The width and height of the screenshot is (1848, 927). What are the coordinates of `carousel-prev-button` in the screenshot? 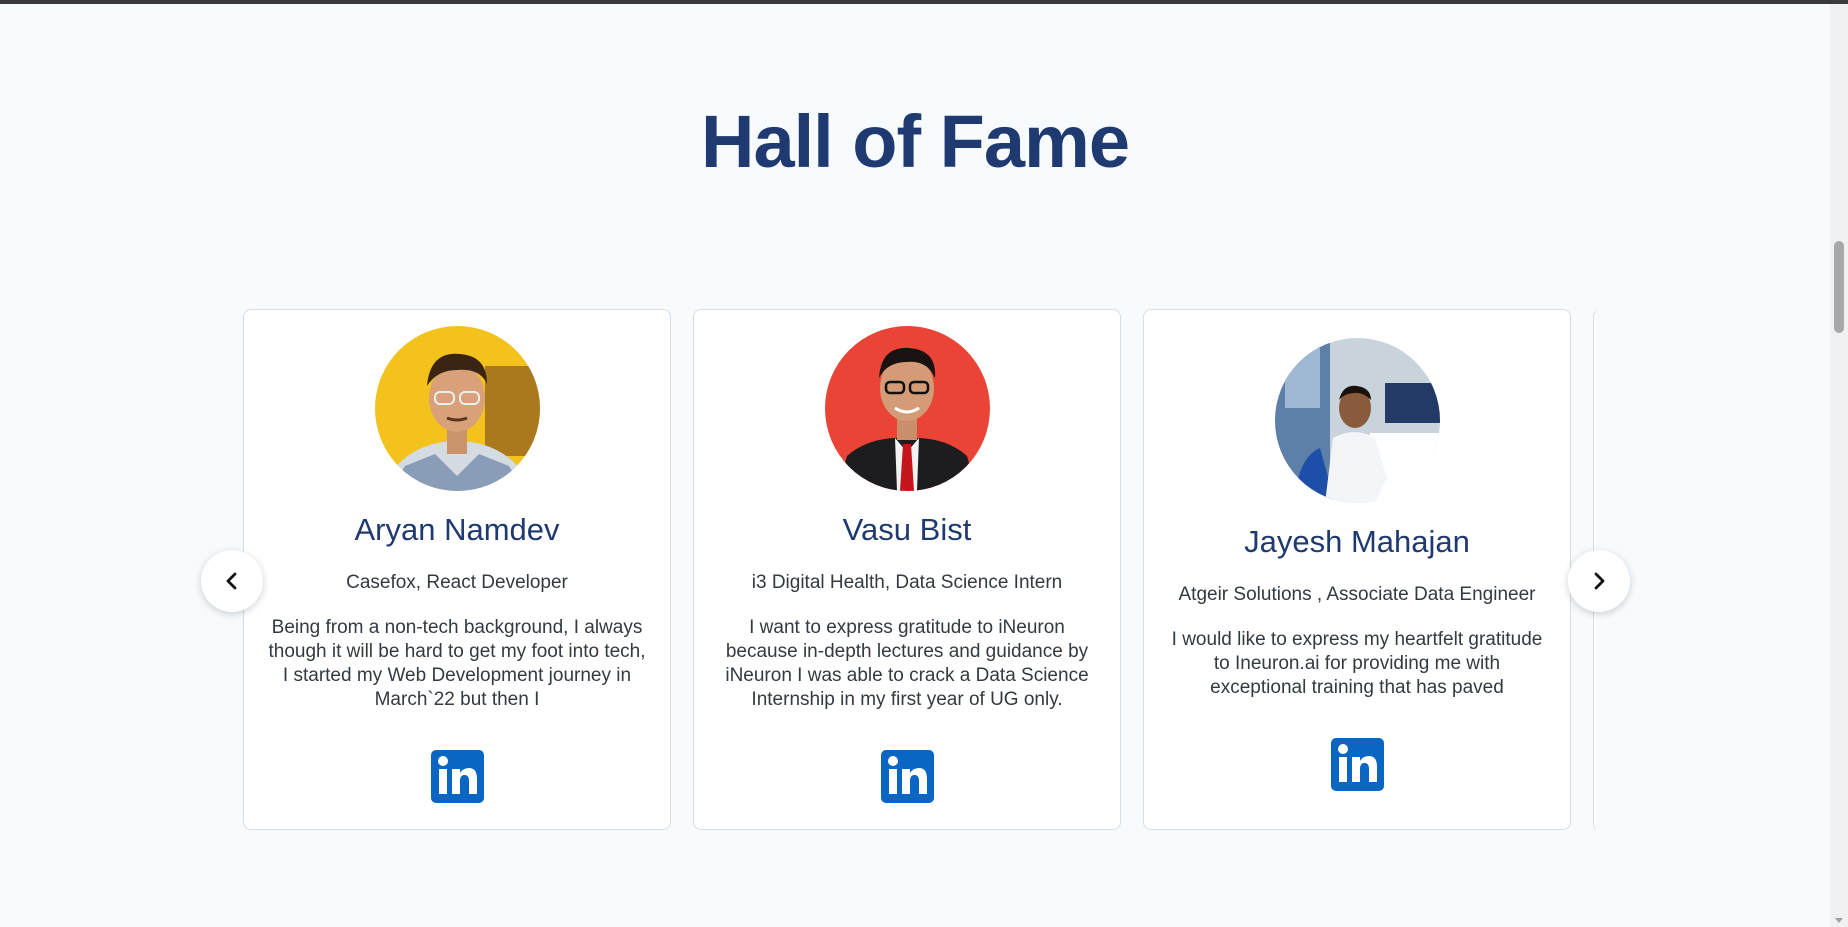 It's located at (232, 581).